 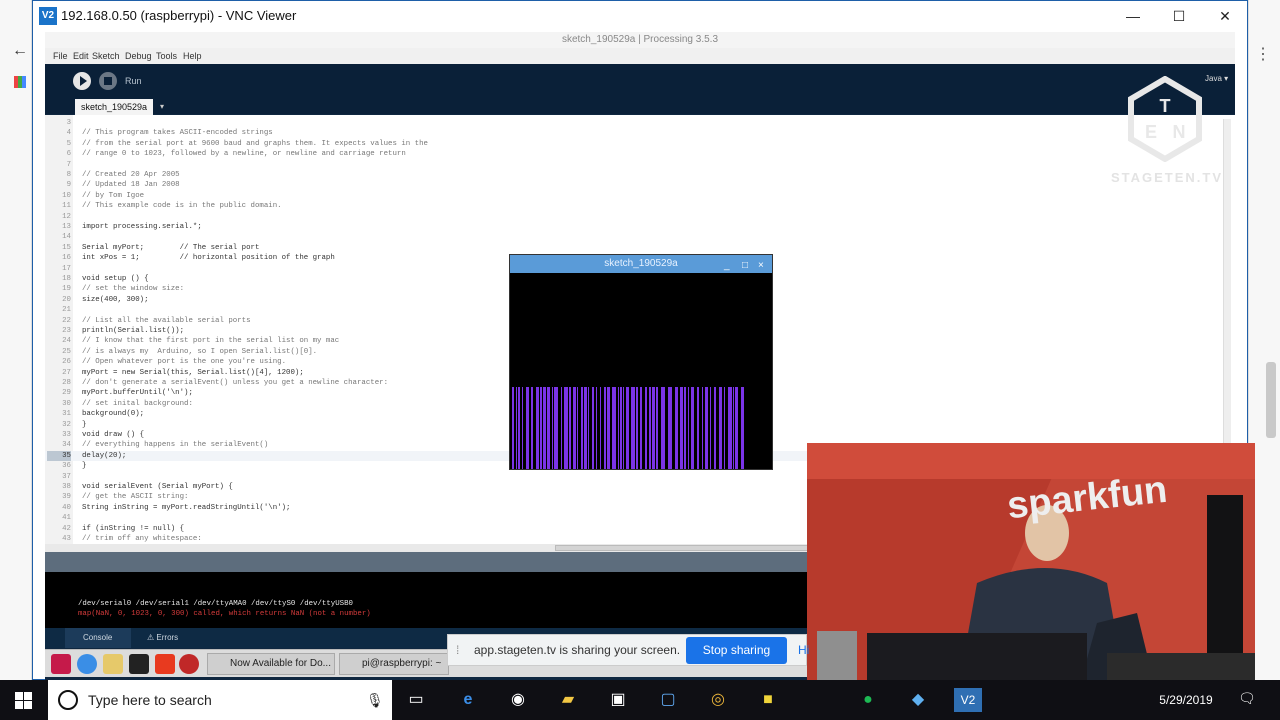 I want to click on run-button, so click(x=82, y=81).